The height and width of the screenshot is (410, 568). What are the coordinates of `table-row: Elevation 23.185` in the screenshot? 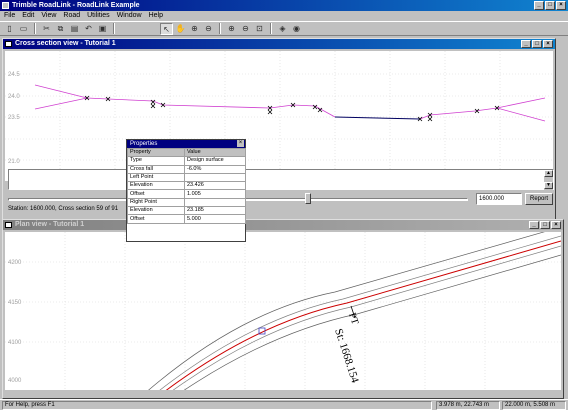 It's located at (186, 211).